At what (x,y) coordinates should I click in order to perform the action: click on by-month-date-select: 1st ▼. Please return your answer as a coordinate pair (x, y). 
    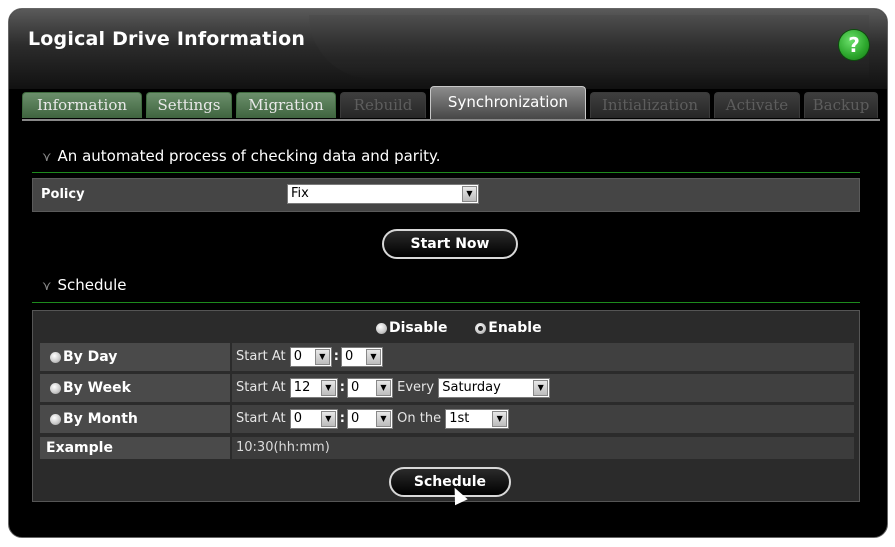
    Looking at the image, I should click on (477, 419).